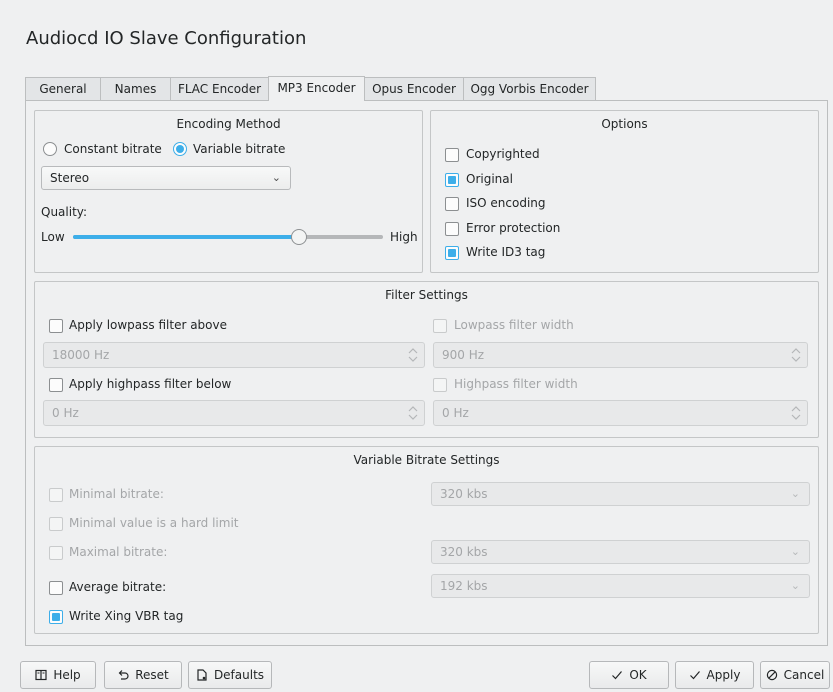  I want to click on hard-limit-label: Minimal value is a hard limit, so click(154, 523).